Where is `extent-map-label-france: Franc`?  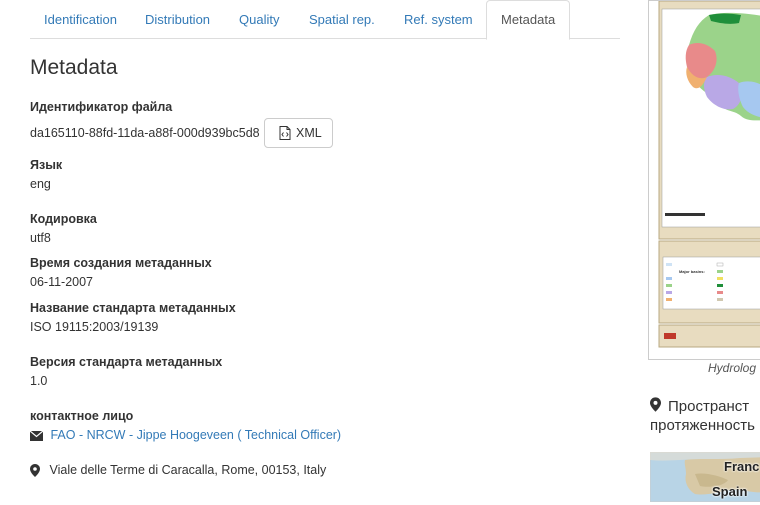
extent-map-label-france: Franc is located at coordinates (742, 466).